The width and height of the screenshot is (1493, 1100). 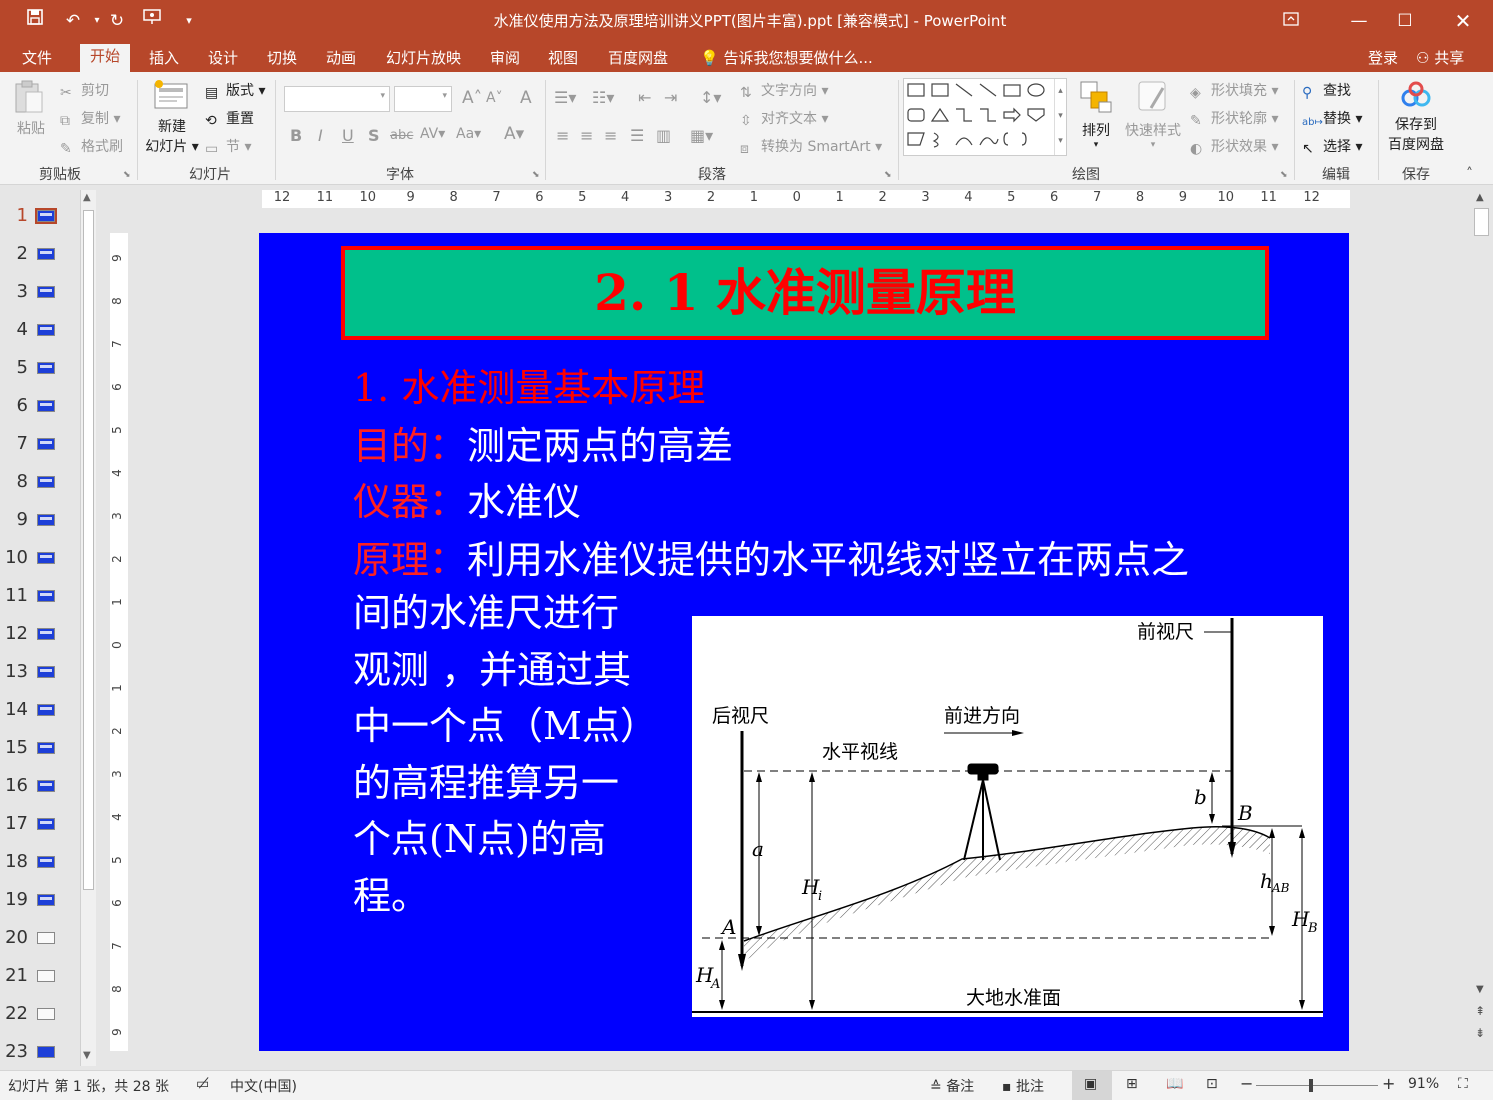 I want to click on justify-button: ☰, so click(x=637, y=135).